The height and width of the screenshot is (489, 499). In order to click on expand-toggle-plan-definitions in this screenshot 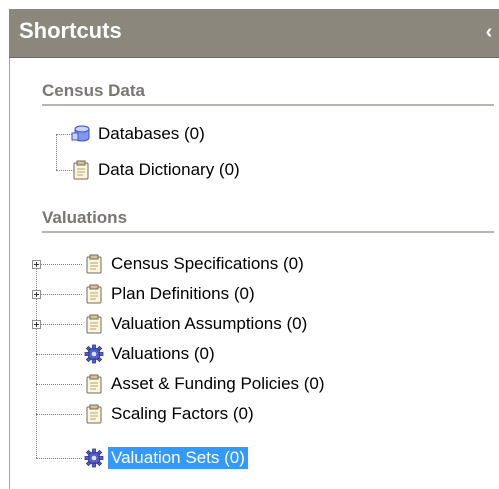, I will do `click(36, 294)`.